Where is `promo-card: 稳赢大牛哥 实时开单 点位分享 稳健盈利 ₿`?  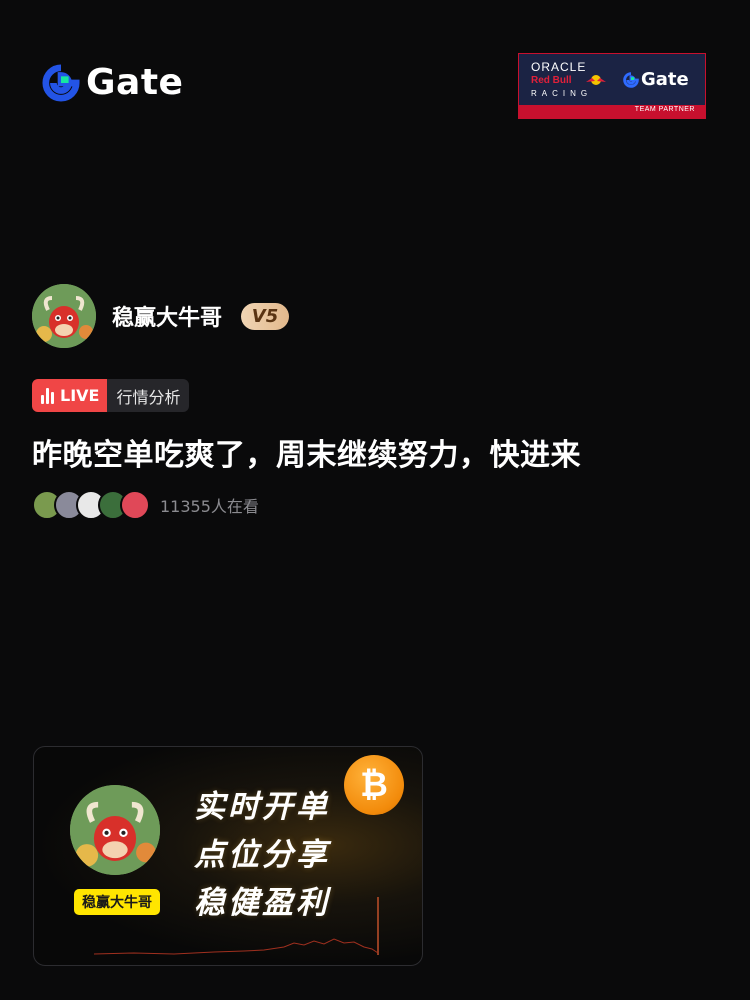 promo-card: 稳赢大牛哥 实时开单 点位分享 稳健盈利 ₿ is located at coordinates (228, 856).